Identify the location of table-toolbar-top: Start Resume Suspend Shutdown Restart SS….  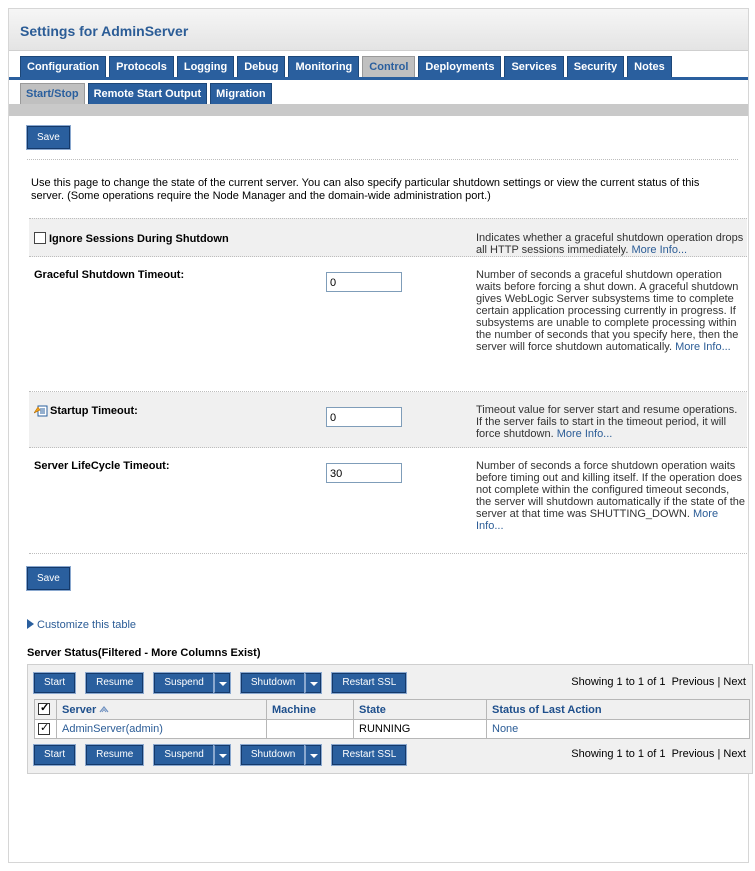
(390, 683).